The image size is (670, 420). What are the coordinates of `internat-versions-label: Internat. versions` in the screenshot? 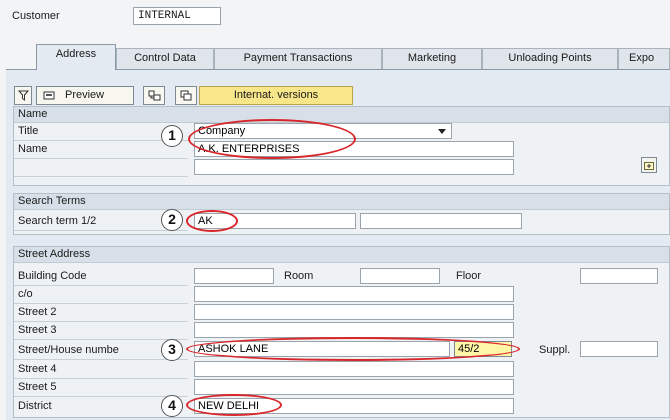 It's located at (276, 95).